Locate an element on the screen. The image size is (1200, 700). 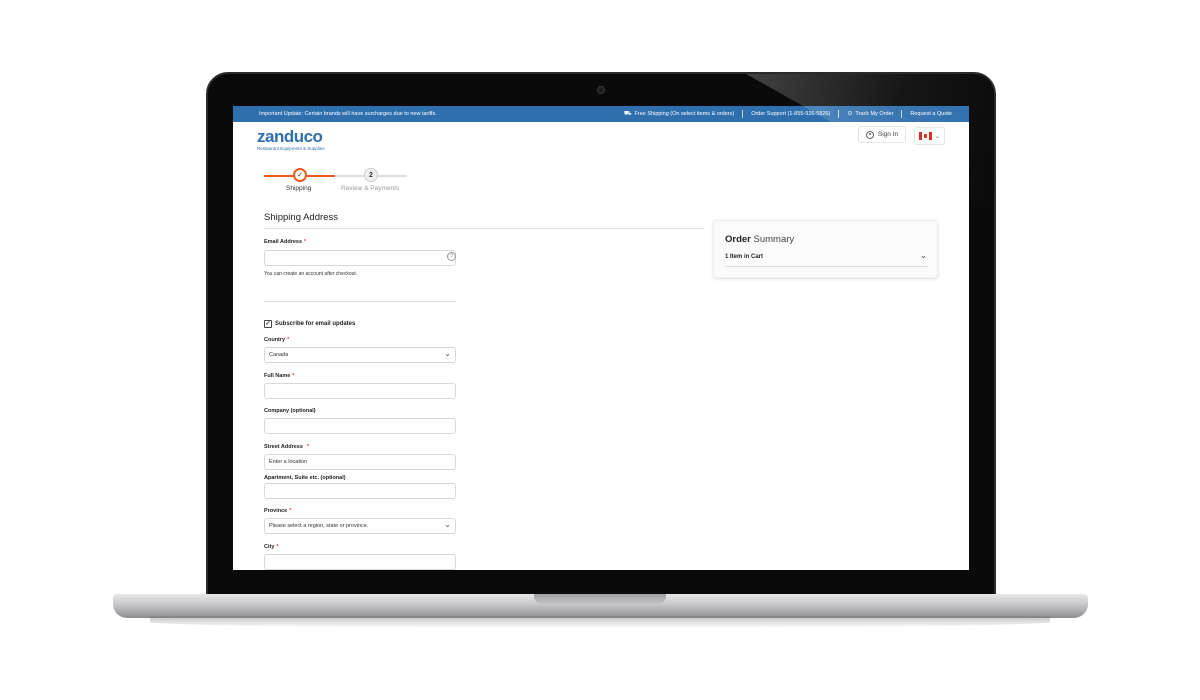
sign-in-button: Sign In is located at coordinates (882, 134).